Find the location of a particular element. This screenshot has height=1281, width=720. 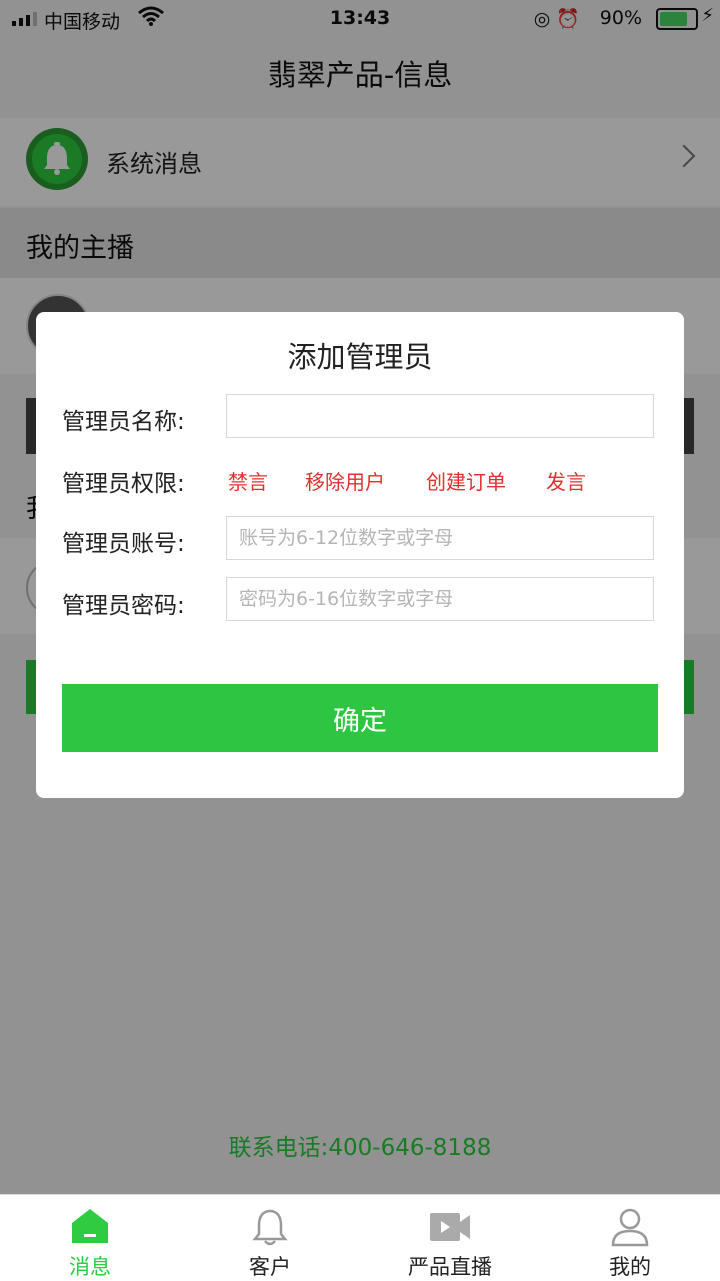

admin-permission-label: 管理员权限: is located at coordinates (123, 484).